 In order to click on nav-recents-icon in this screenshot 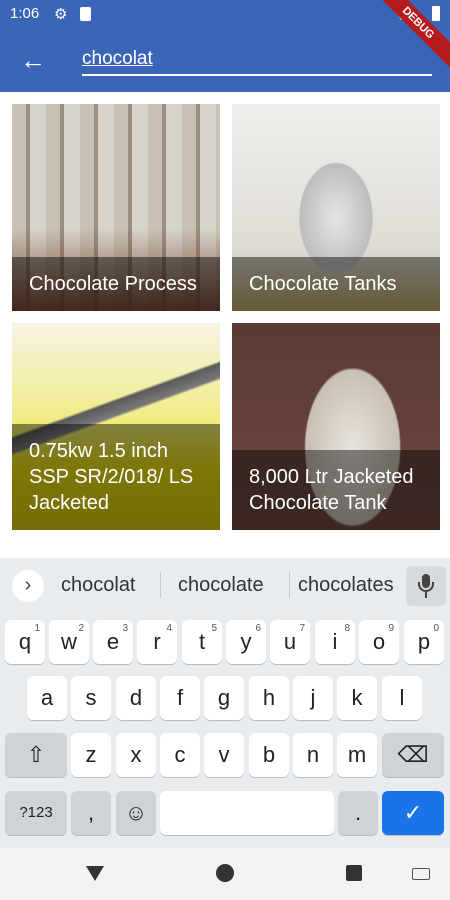, I will do `click(354, 873)`.